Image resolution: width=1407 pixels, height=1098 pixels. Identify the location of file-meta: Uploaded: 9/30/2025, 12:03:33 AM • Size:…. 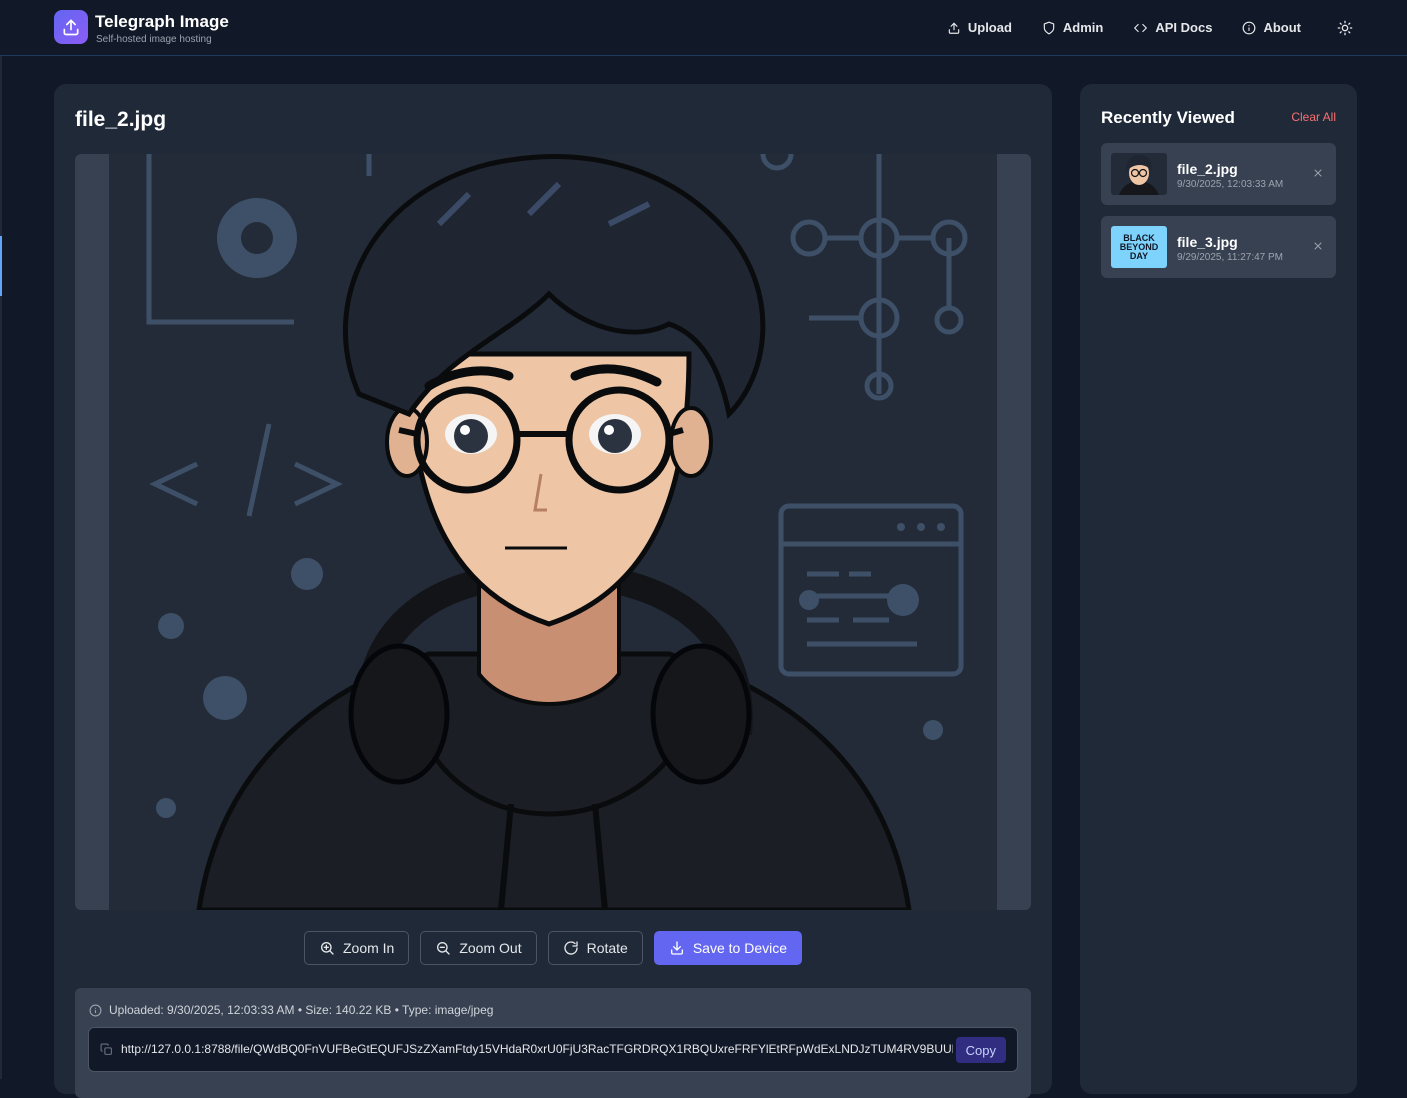
(291, 1010).